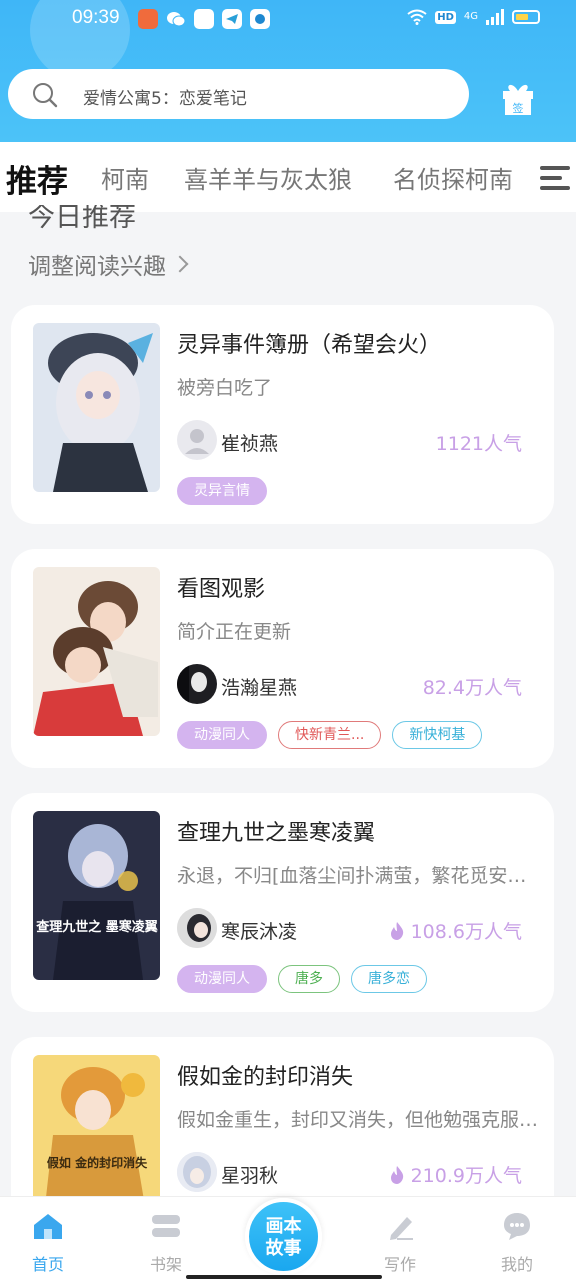 This screenshot has height=1280, width=576. Describe the element at coordinates (389, 979) in the screenshot. I see `story-tag: 唐多恋` at that location.